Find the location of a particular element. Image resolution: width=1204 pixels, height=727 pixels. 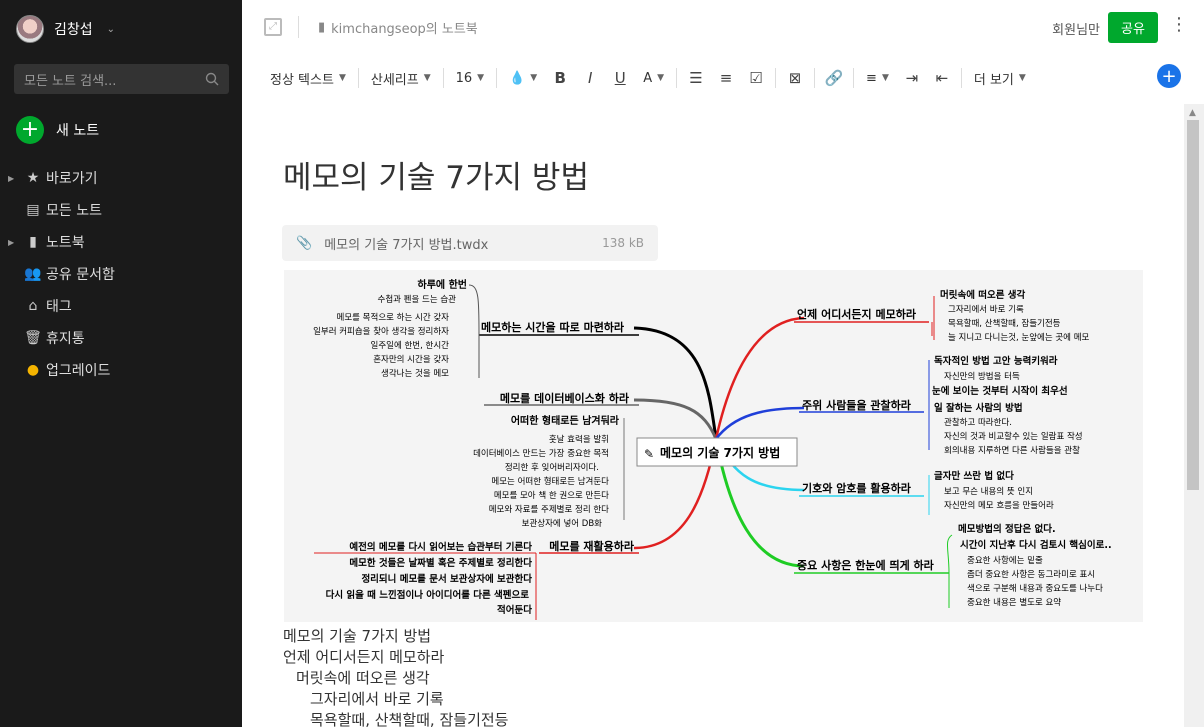

notebook-name: kimchangseop의 노트북 is located at coordinates (404, 29).